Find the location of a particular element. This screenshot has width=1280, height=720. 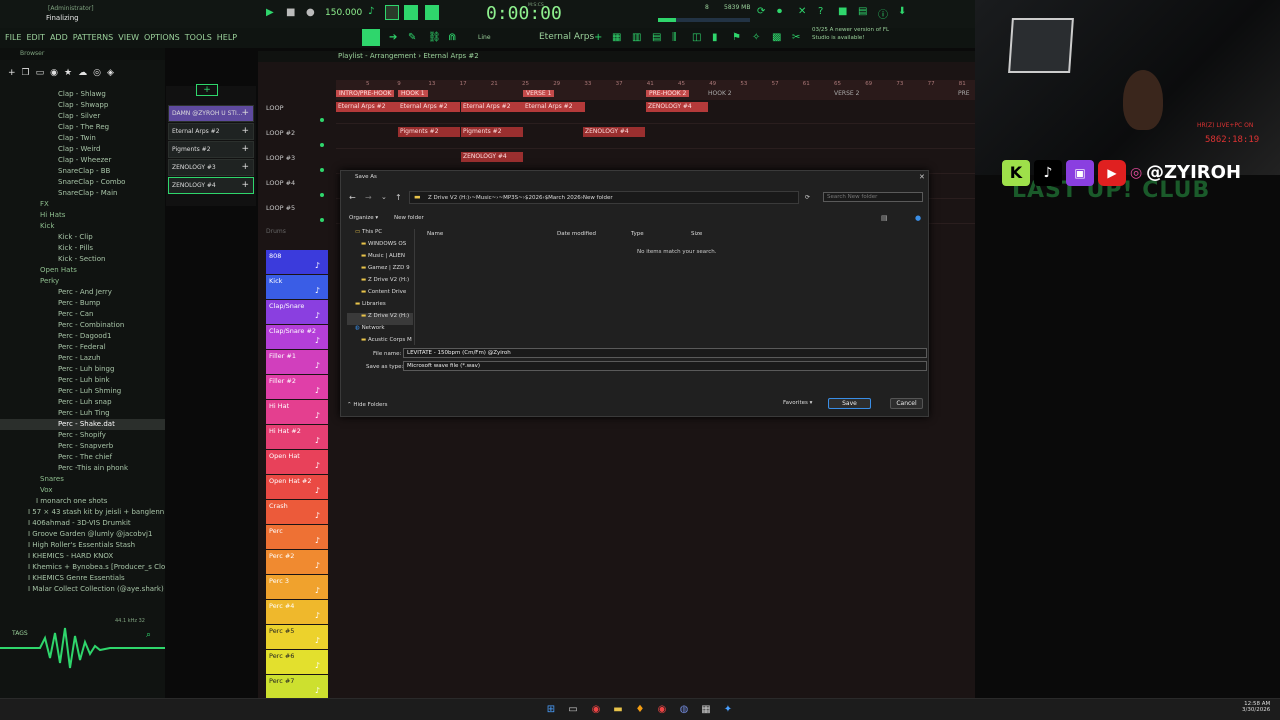

drum-track: Perc #2 ♪ is located at coordinates (297, 562).